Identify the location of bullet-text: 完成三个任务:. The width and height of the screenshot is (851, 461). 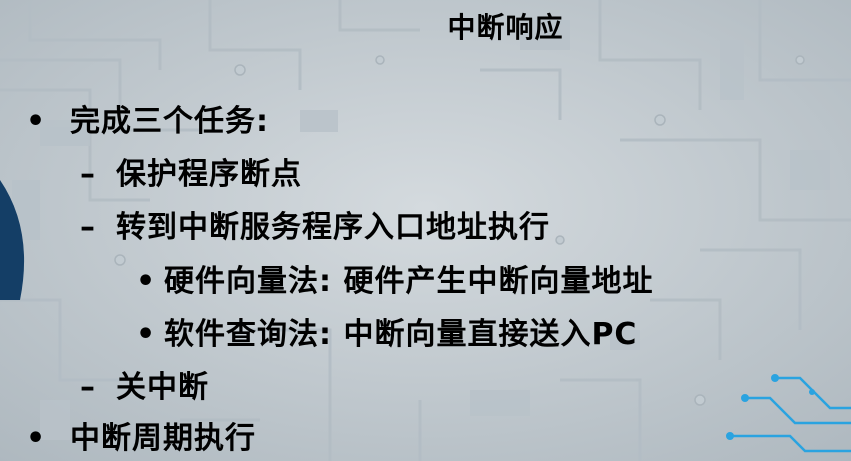
(169, 121).